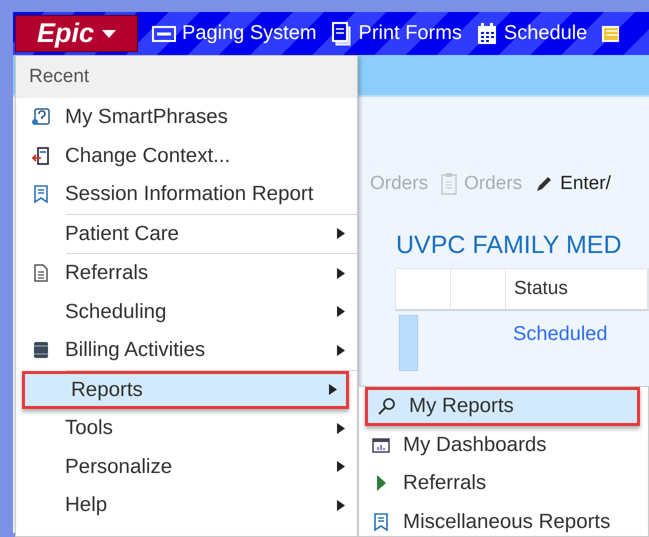 This screenshot has height=537, width=649. What do you see at coordinates (502, 406) in the screenshot?
I see `menu-item: My Reports` at bounding box center [502, 406].